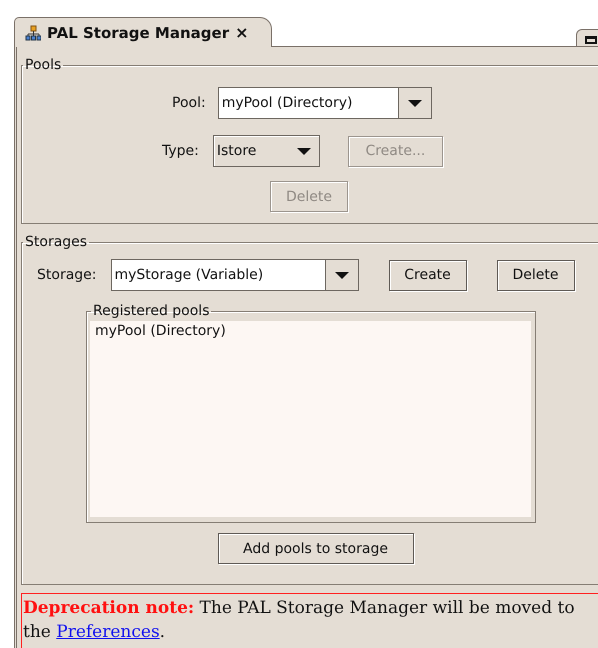  What do you see at coordinates (535, 275) in the screenshot?
I see `delete-button: Delete` at bounding box center [535, 275].